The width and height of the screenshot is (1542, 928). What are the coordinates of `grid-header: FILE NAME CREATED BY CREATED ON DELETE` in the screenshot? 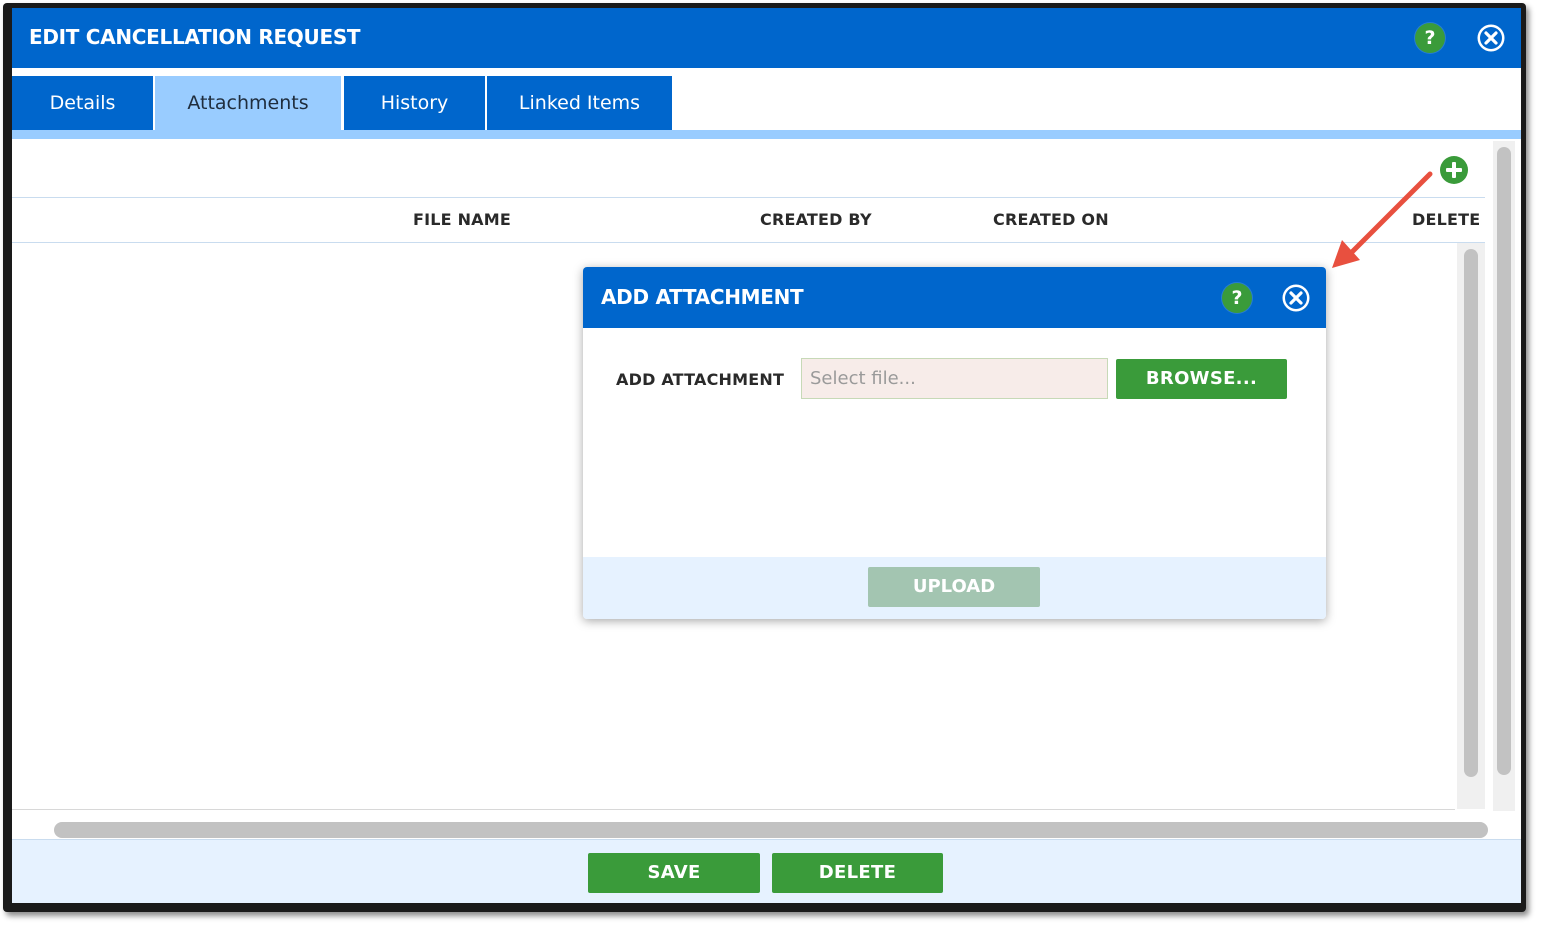 It's located at (748, 220).